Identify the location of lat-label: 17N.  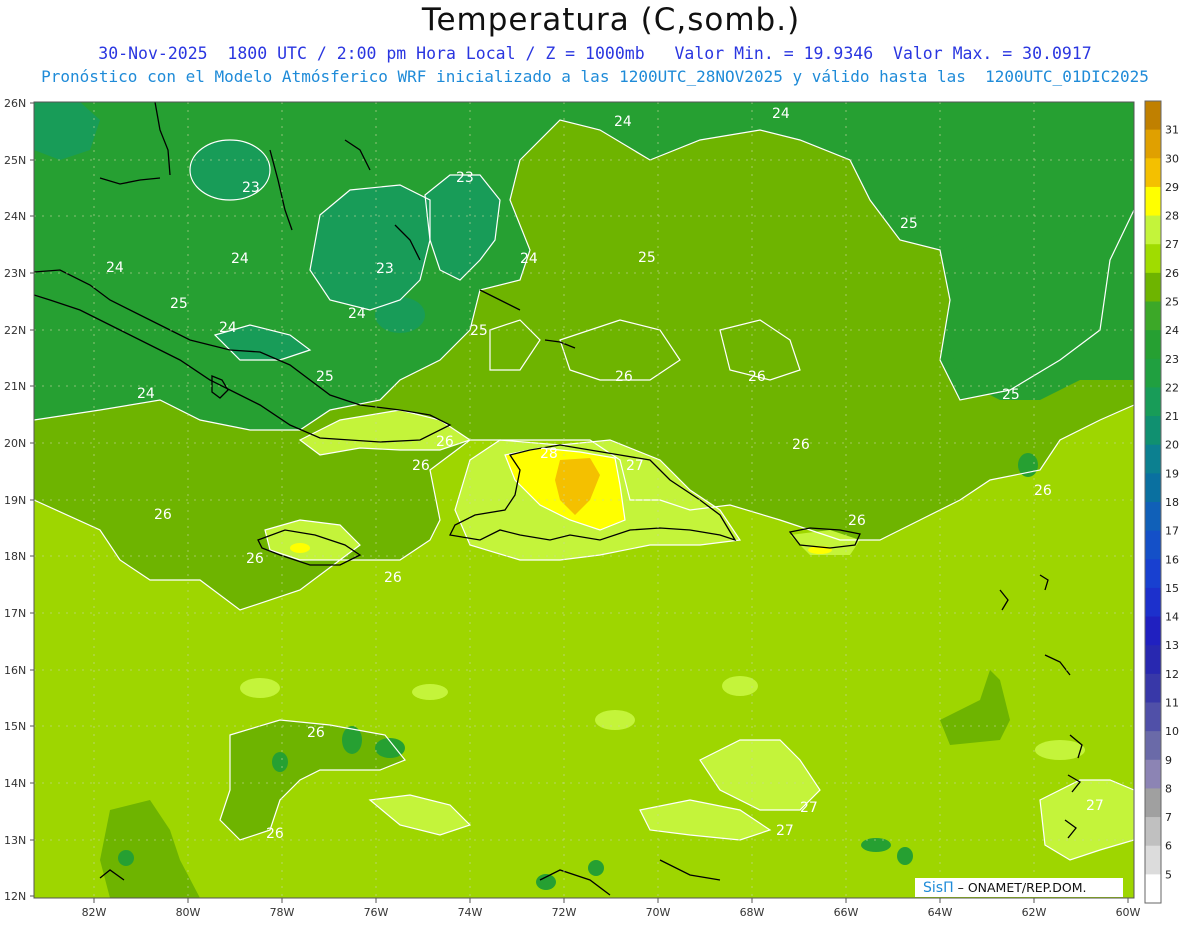
(15, 613).